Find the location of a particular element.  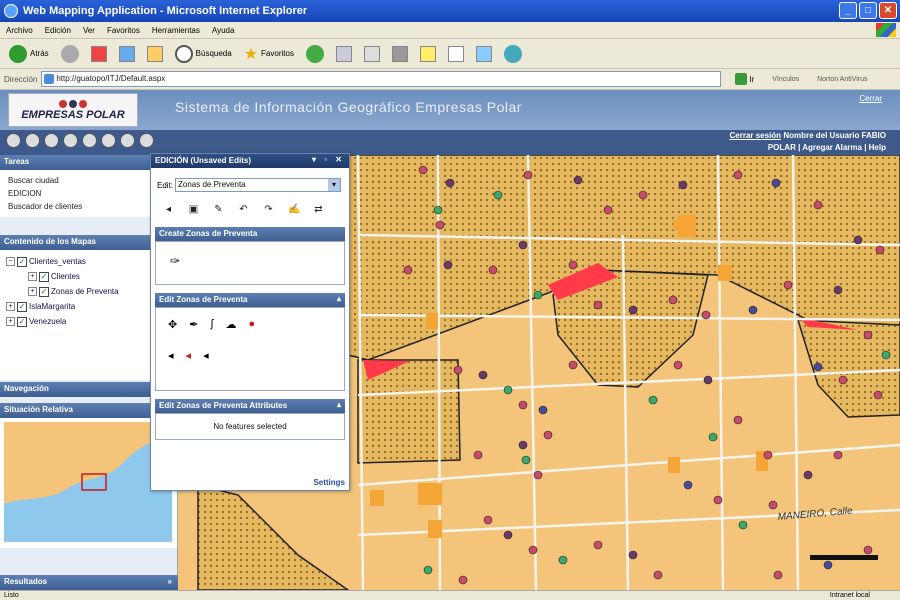

search-icon is located at coordinates (183, 53).